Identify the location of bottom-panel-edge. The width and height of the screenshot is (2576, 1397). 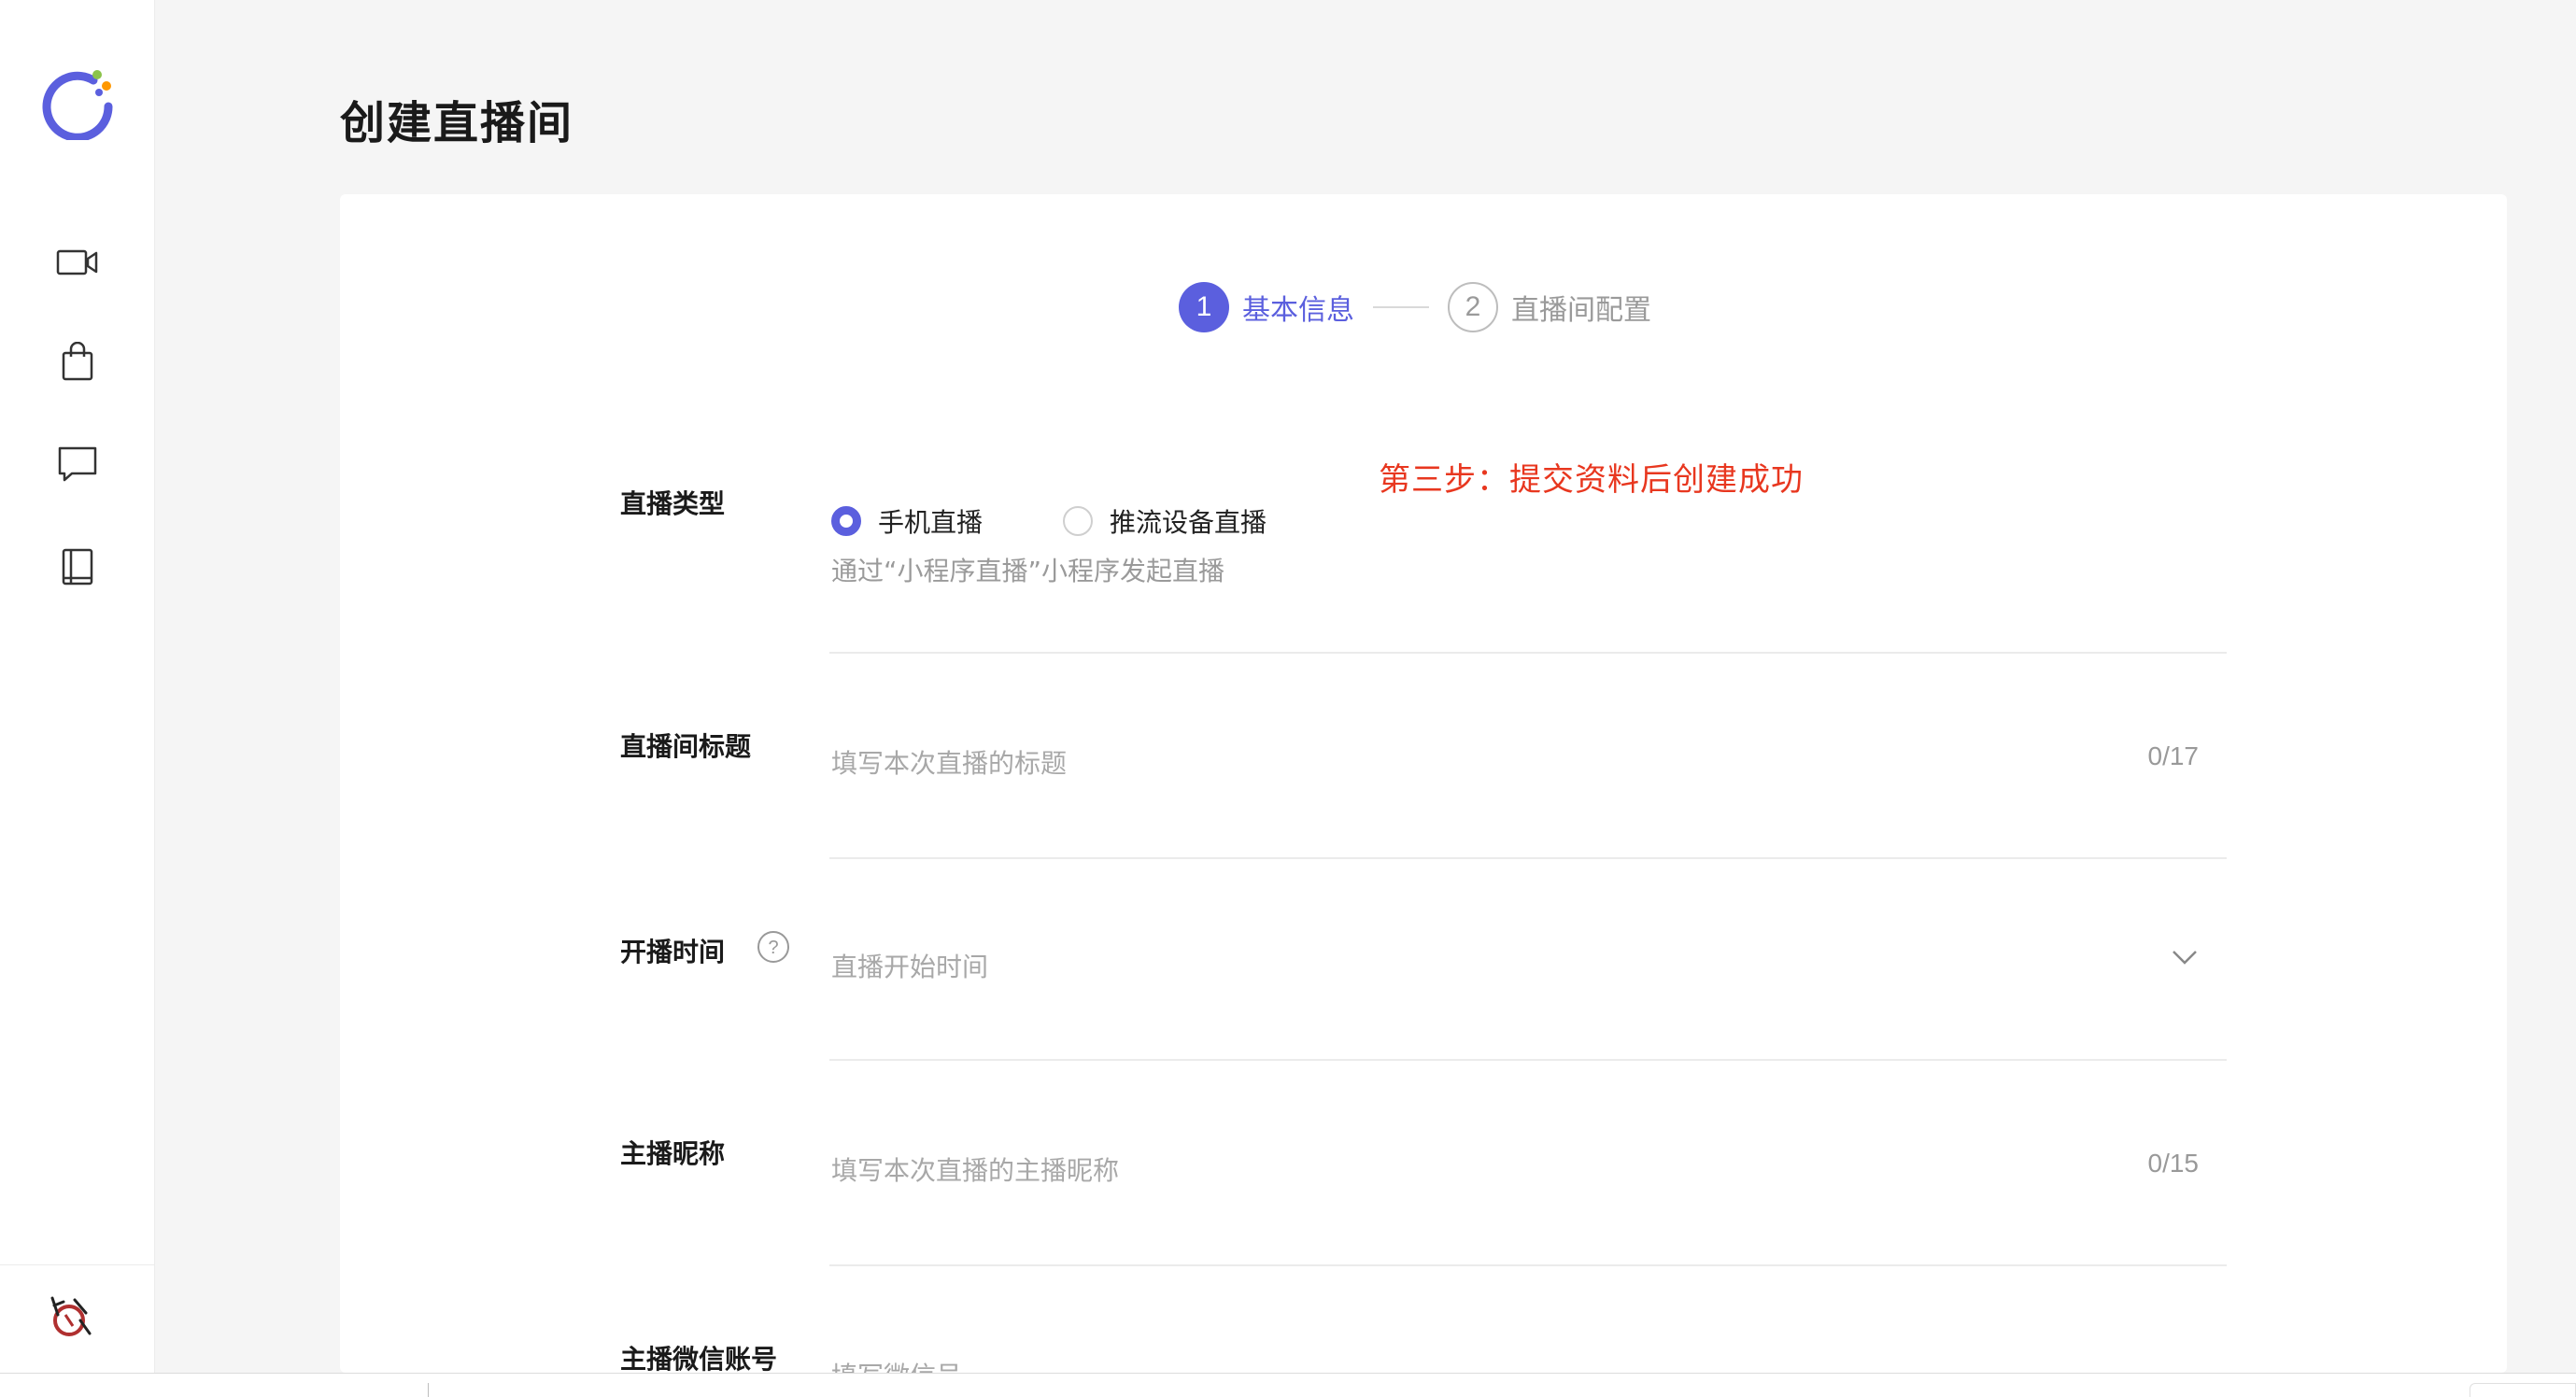
(2523, 1390).